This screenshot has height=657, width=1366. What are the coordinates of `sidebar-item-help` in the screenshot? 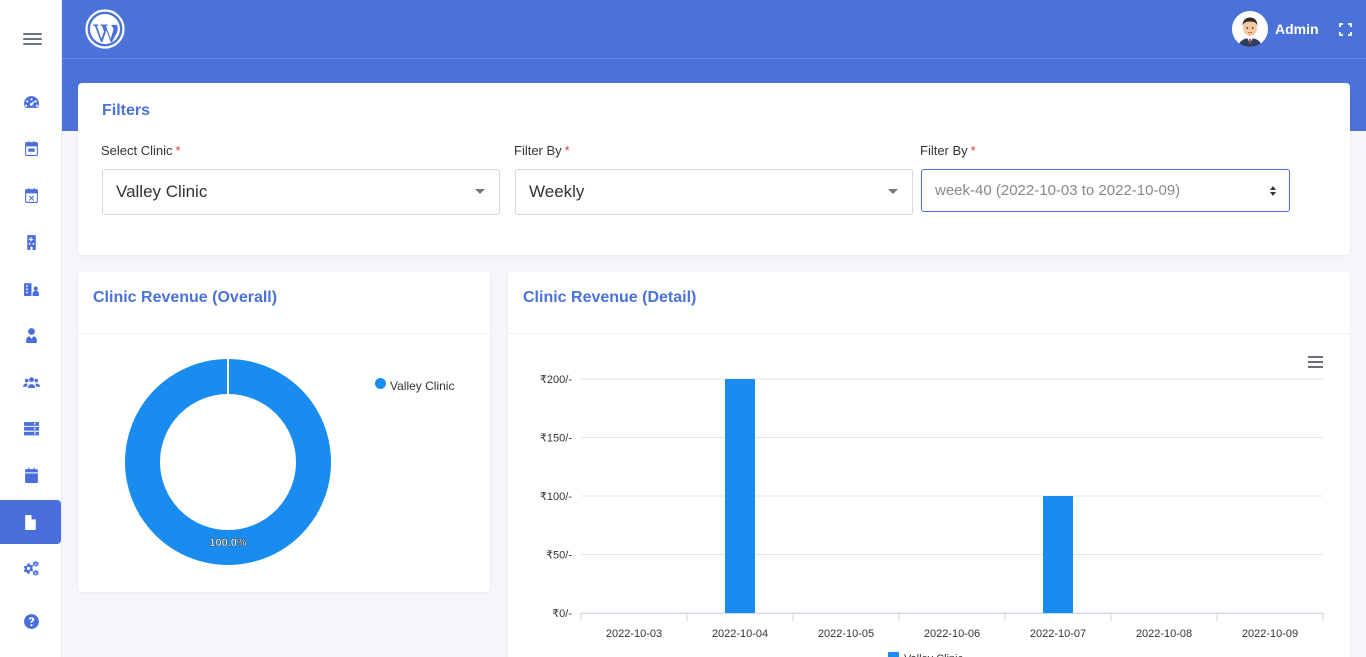 It's located at (31, 621).